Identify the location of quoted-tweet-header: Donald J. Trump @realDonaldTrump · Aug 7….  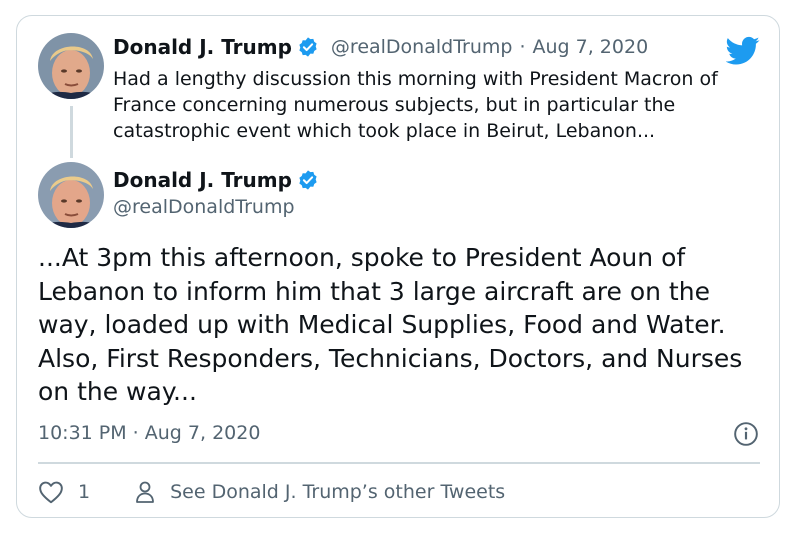
(380, 47).